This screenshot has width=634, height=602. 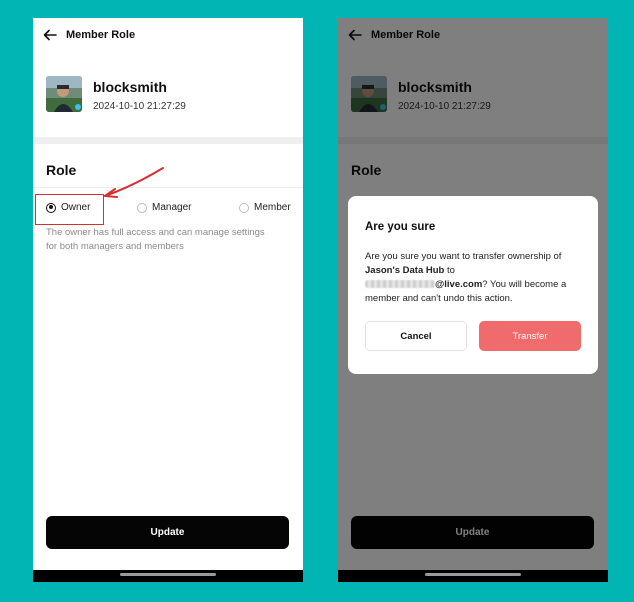 What do you see at coordinates (134, 182) in the screenshot?
I see `annotation-arrow-icon` at bounding box center [134, 182].